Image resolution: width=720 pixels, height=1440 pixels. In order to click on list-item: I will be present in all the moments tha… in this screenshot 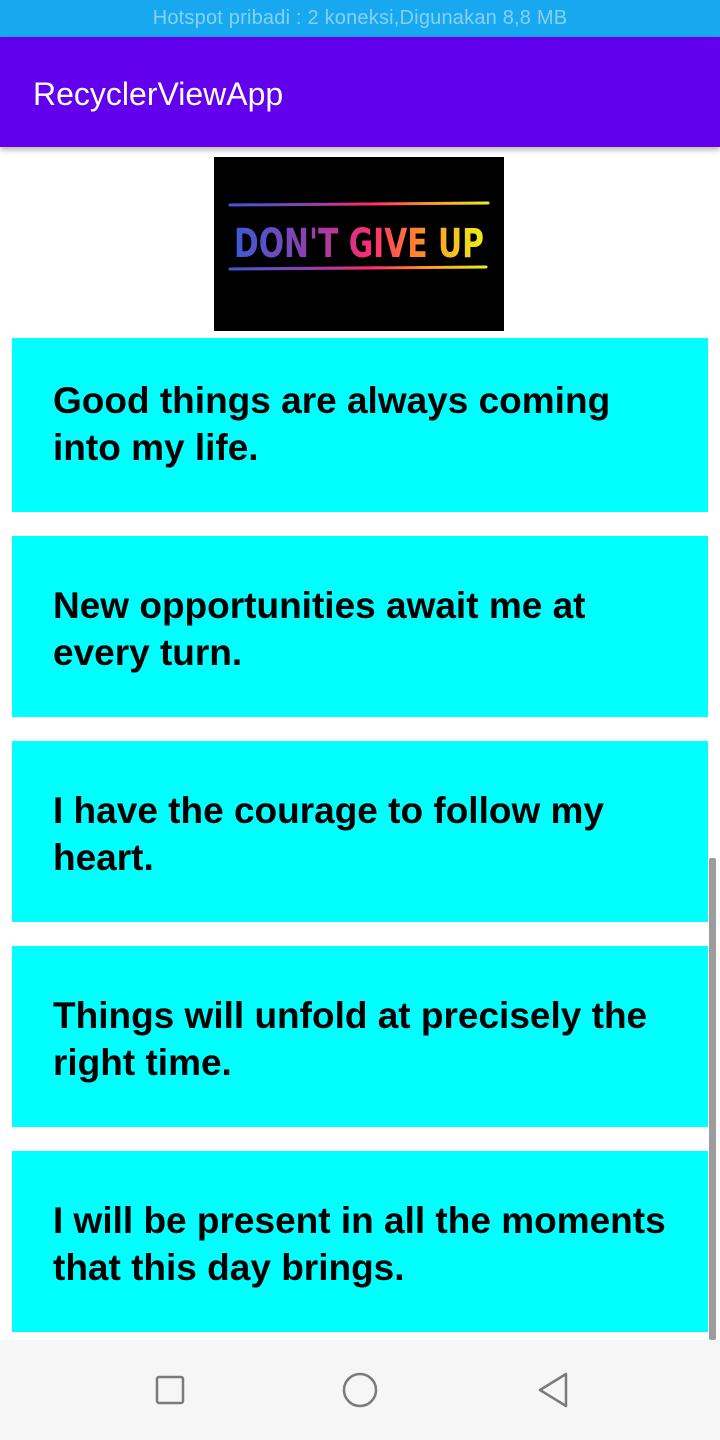, I will do `click(360, 1241)`.